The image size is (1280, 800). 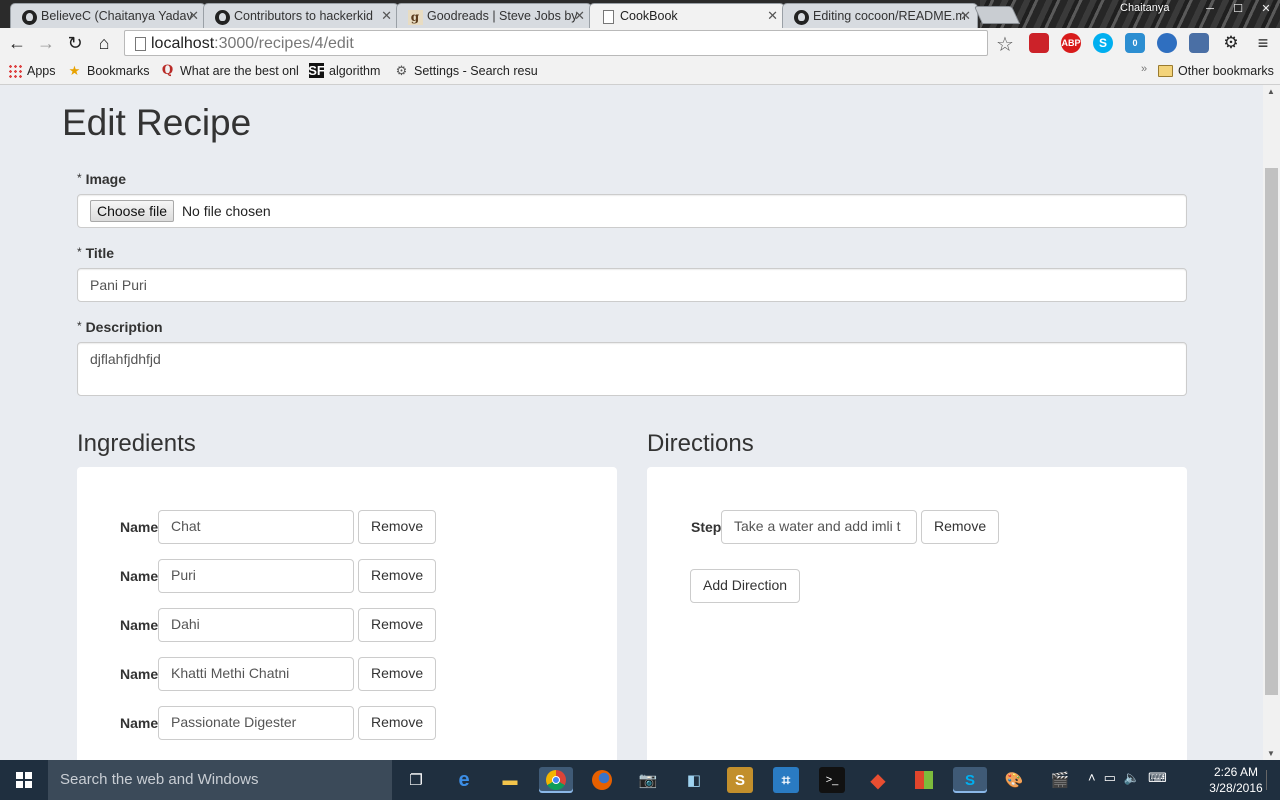 What do you see at coordinates (602, 780) in the screenshot?
I see `firefox-icon` at bounding box center [602, 780].